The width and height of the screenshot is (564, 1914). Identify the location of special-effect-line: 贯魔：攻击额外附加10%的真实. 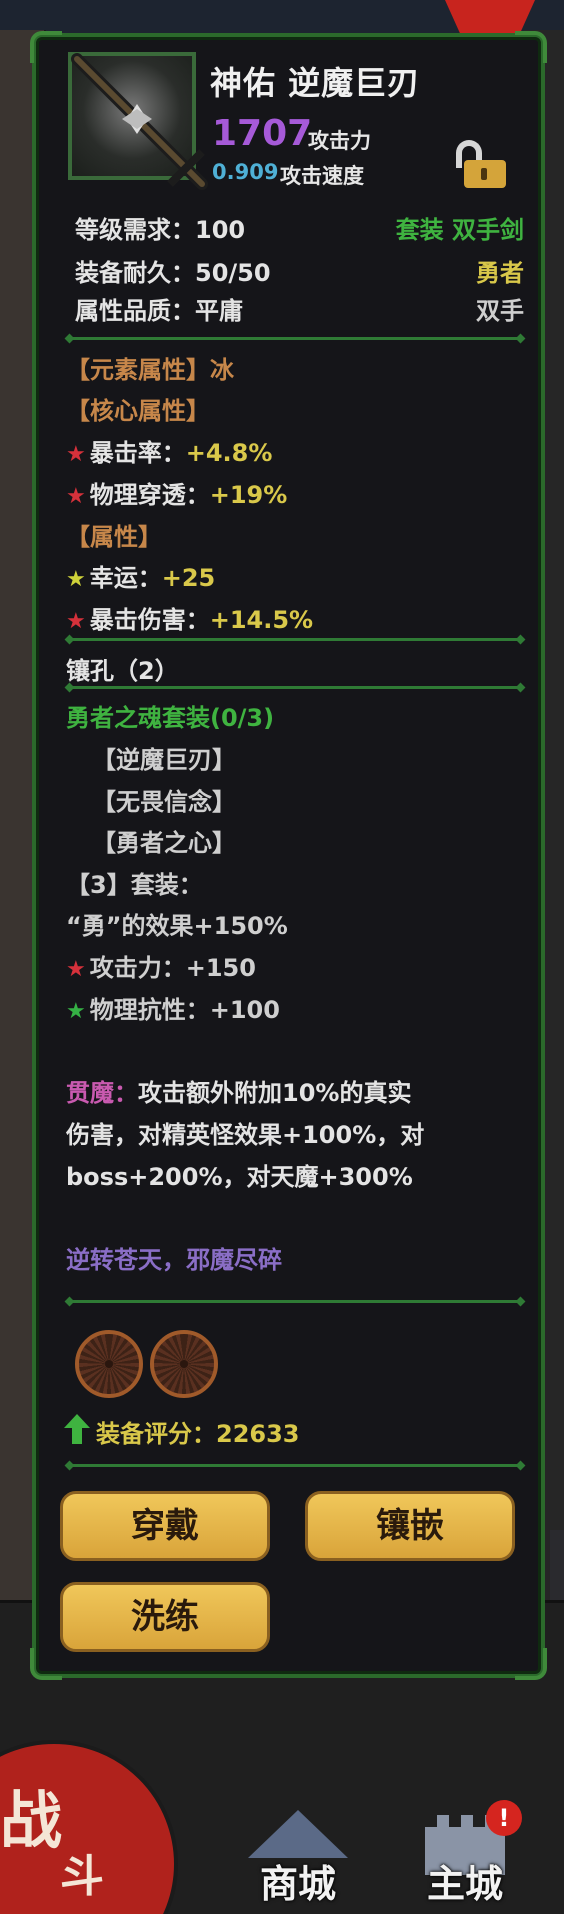
(238, 1090).